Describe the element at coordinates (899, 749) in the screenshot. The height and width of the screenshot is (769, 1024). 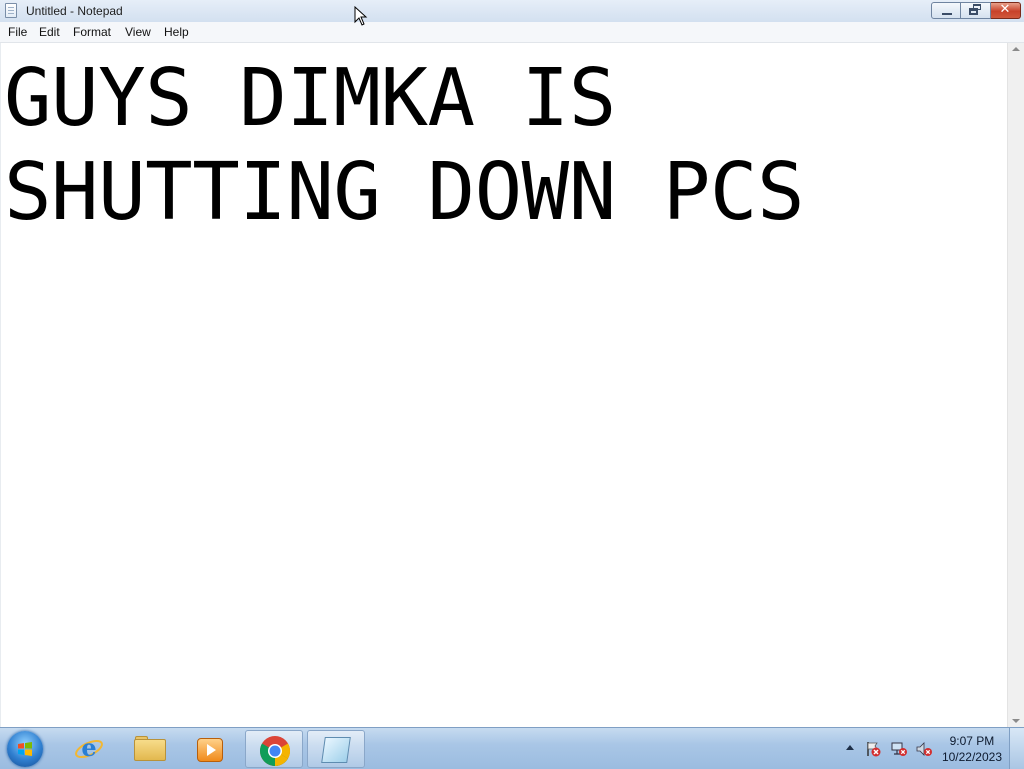
I see `network-error-icon` at that location.